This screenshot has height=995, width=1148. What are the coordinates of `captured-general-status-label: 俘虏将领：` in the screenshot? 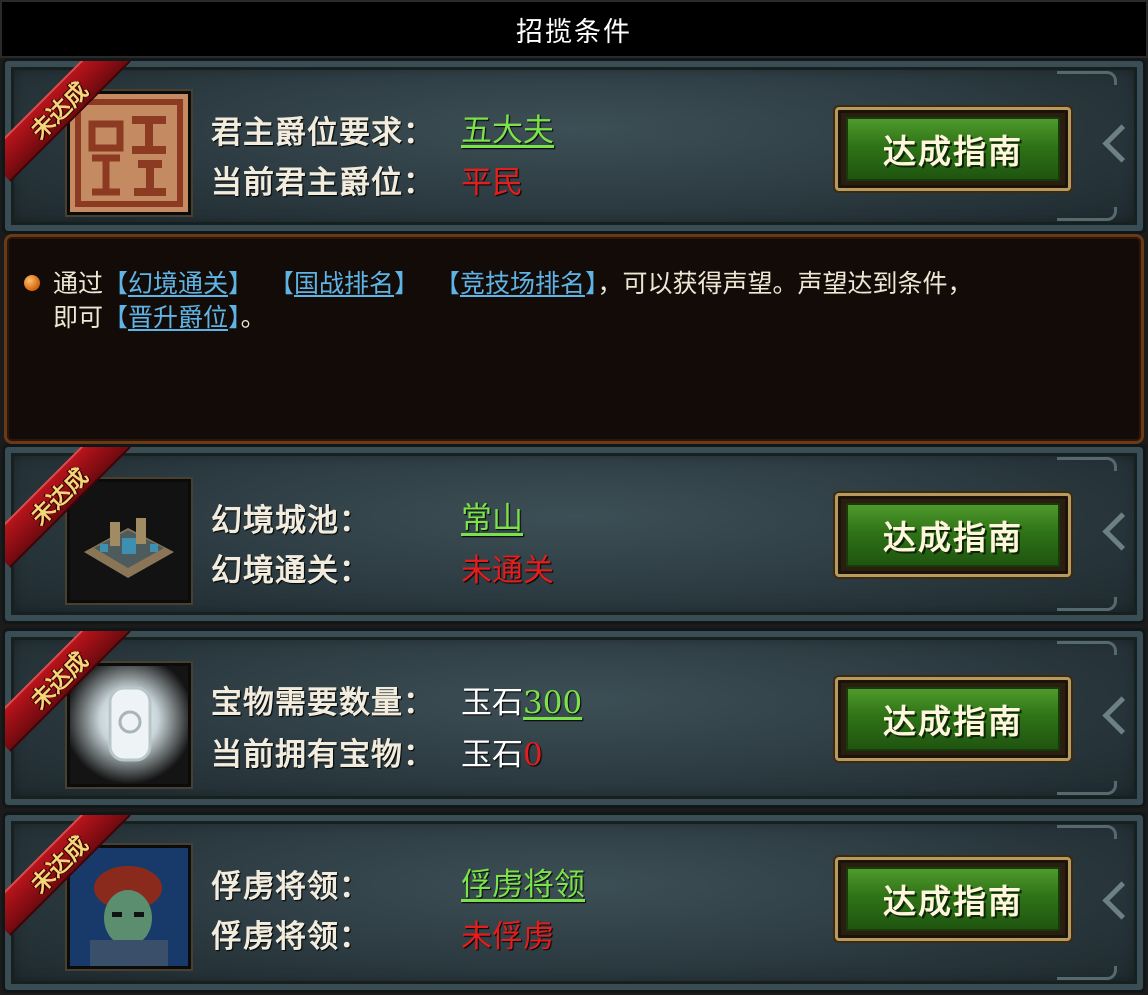 It's located at (291, 937).